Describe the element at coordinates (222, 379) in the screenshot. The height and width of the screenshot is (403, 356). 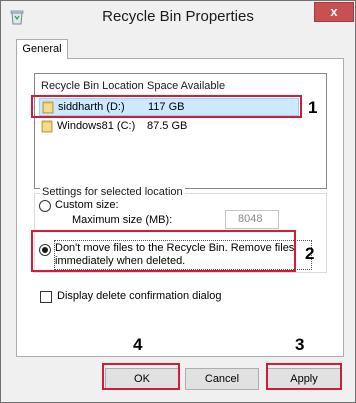
I see `cancel-button: Cancel` at that location.